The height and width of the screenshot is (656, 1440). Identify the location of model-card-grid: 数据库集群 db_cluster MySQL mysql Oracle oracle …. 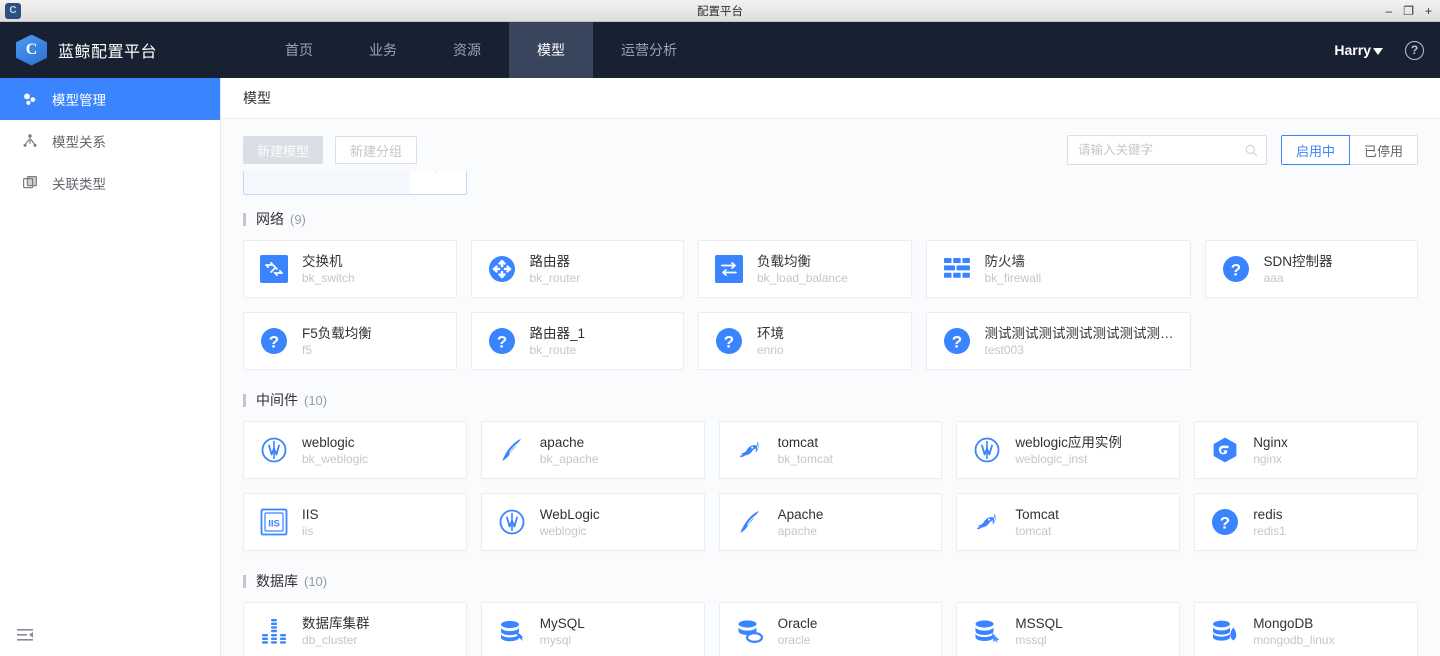
(830, 629).